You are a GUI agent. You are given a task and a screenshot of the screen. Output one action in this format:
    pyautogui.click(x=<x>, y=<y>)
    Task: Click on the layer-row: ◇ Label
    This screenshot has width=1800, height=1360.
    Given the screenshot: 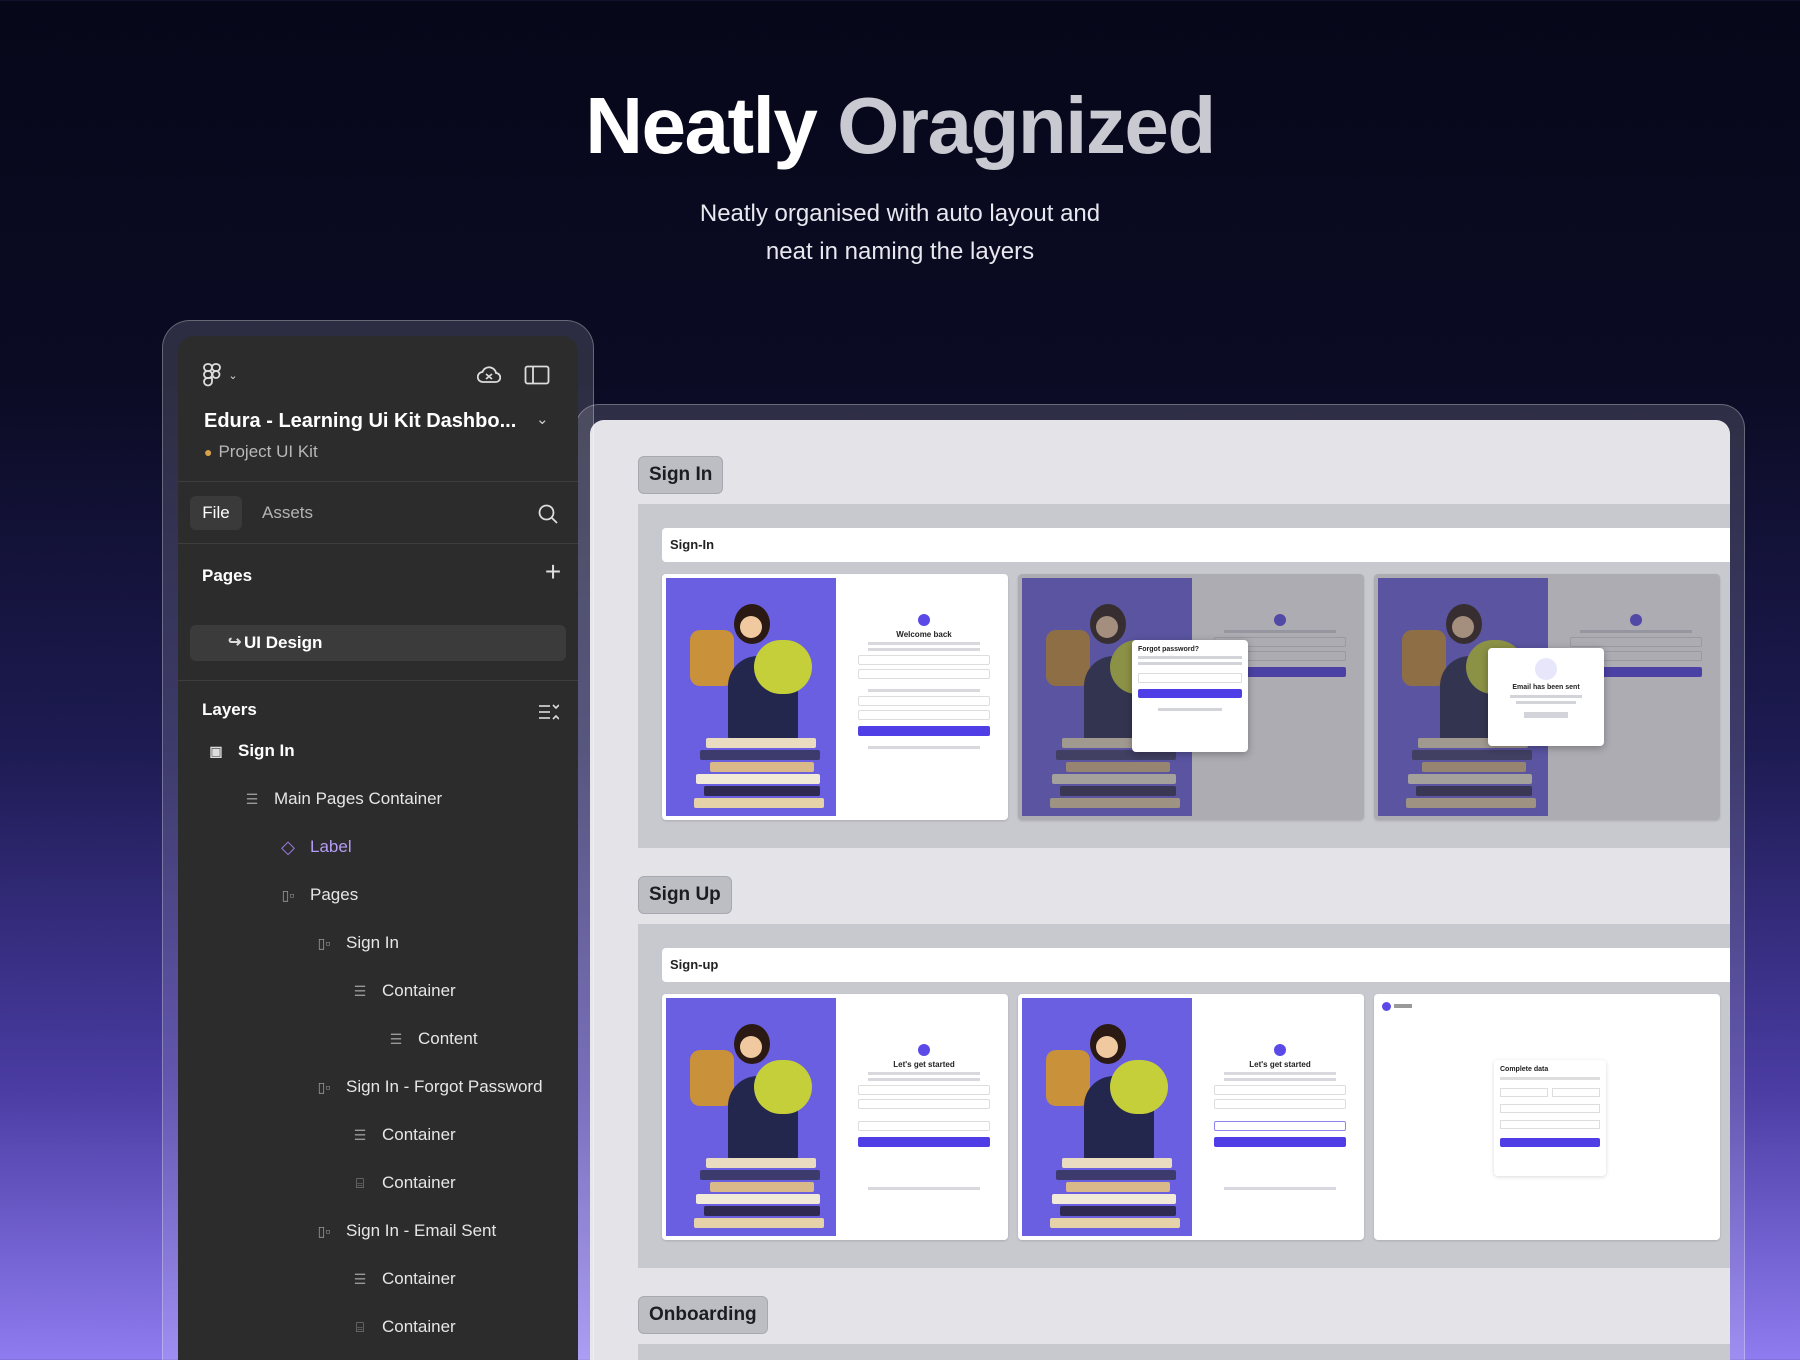 What is the action you would take?
    pyautogui.click(x=316, y=847)
    